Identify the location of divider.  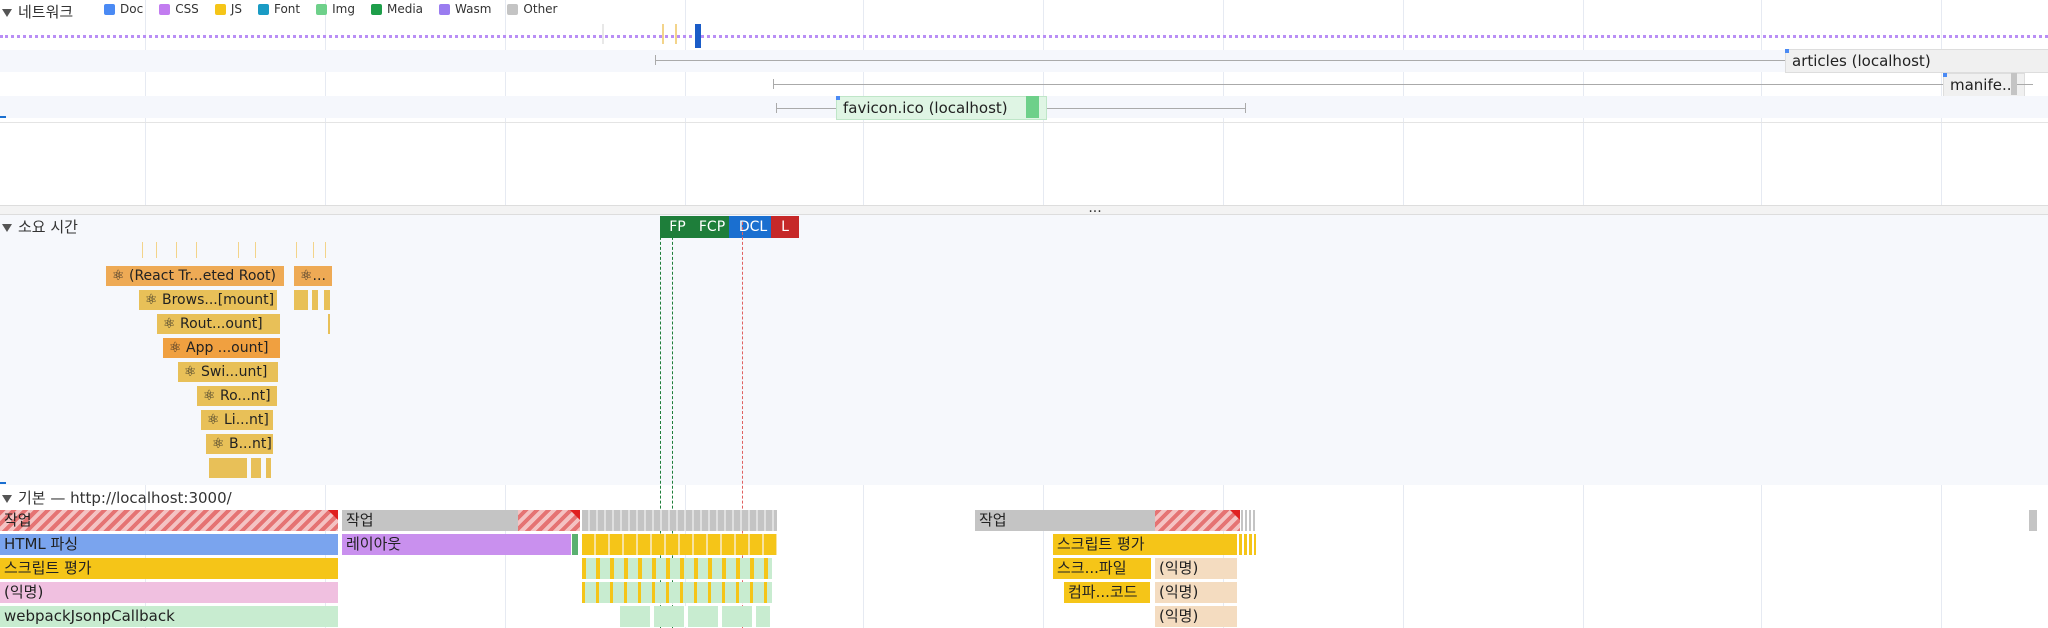
(1024, 122).